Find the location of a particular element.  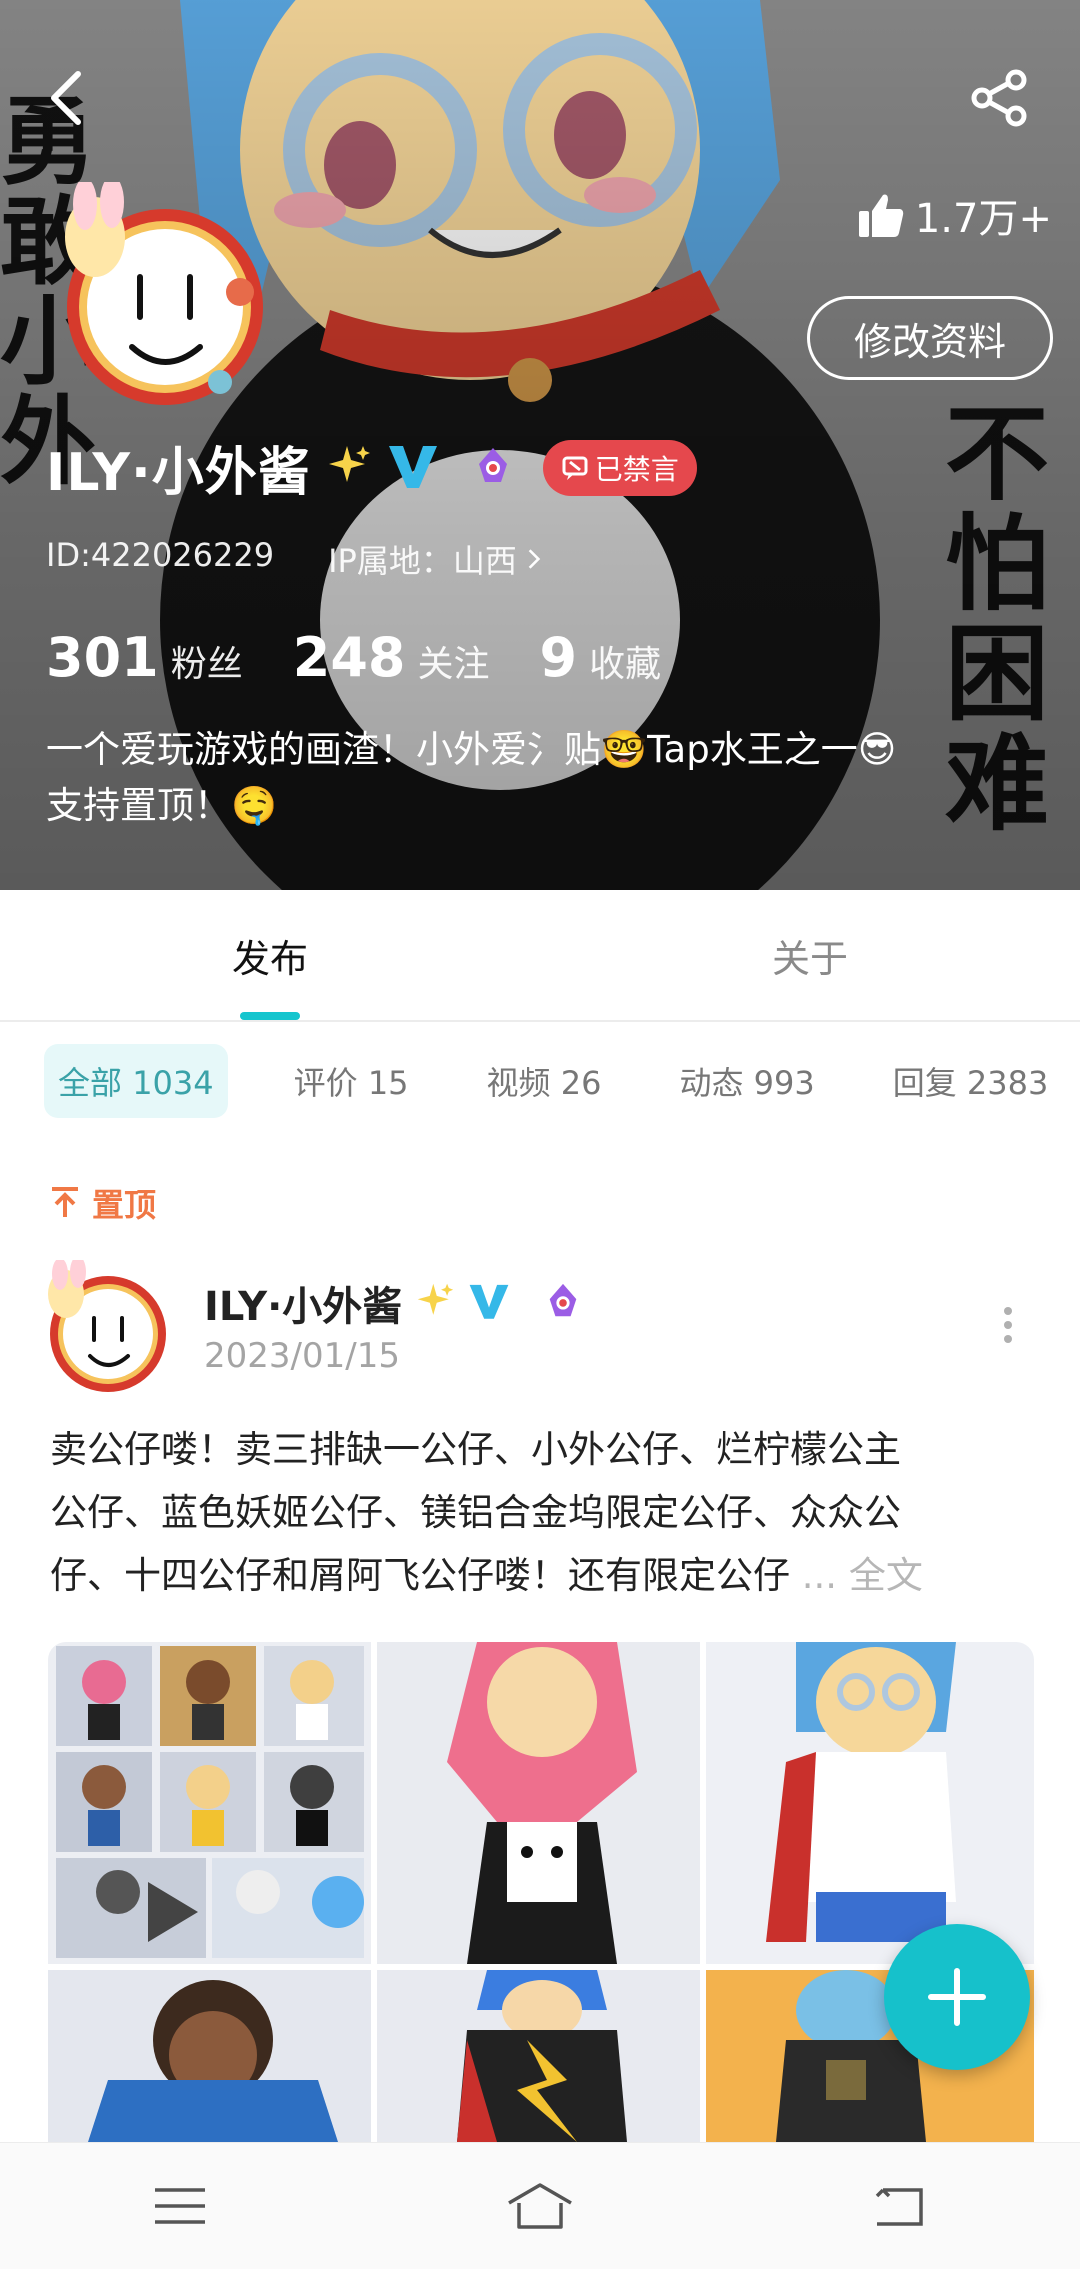

post-date: 2023/01/15 is located at coordinates (302, 1356).